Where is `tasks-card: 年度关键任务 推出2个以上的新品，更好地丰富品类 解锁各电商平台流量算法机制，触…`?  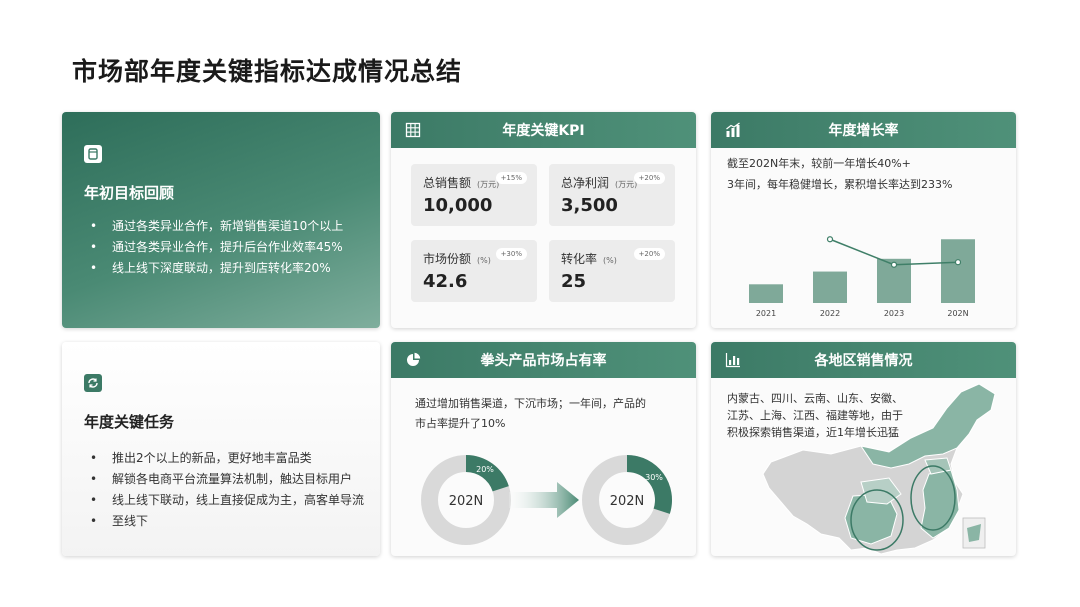
tasks-card: 年度关键任务 推出2个以上的新品，更好地丰富品类 解锁各电商平台流量算法机制，触… is located at coordinates (221, 449).